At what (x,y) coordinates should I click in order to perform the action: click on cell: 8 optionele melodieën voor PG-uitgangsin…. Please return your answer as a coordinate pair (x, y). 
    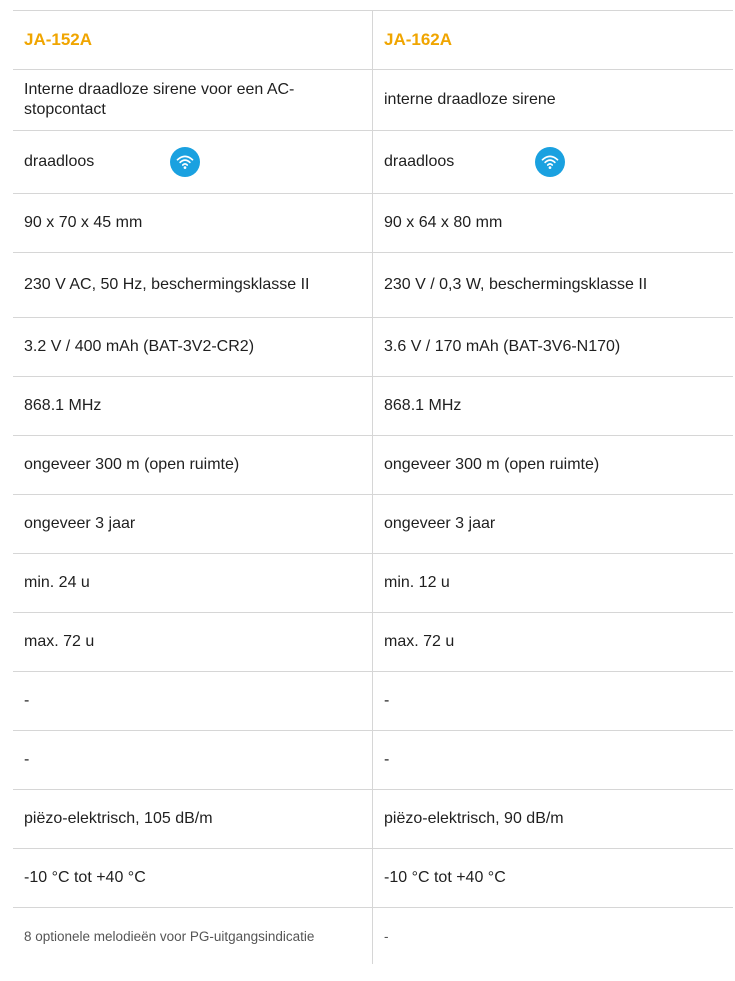
    Looking at the image, I should click on (193, 936).